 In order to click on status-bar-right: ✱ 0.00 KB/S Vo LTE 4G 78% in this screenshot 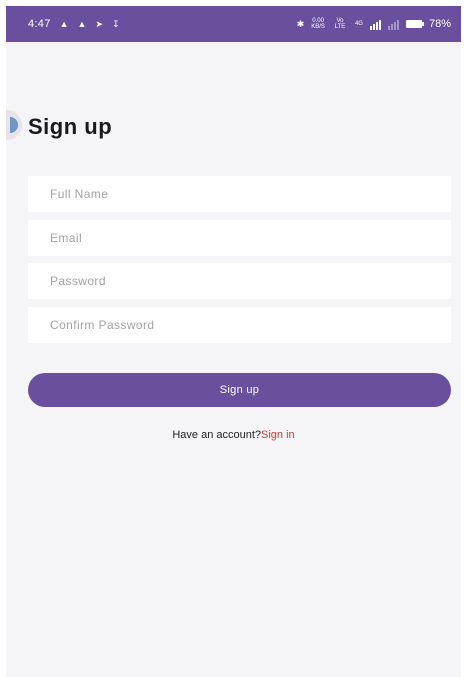, I will do `click(374, 24)`.